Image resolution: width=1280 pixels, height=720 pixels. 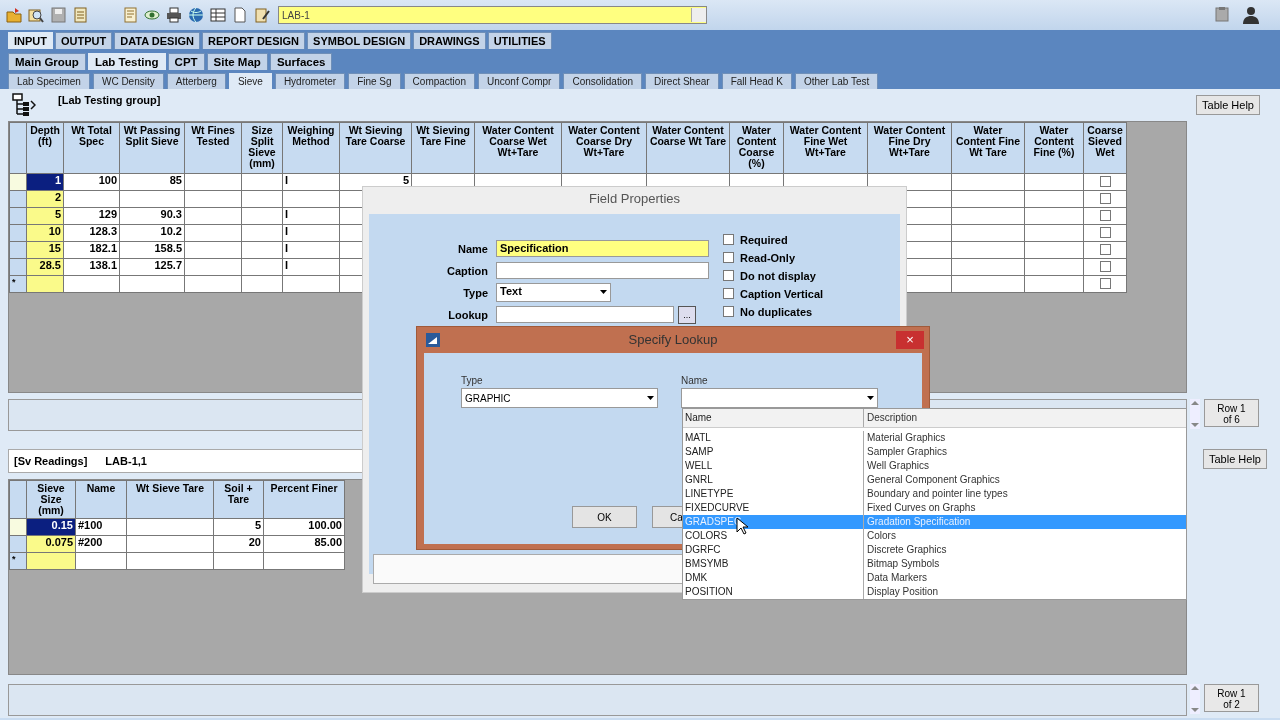 I want to click on column-header: Soil + Tare, so click(x=238, y=499).